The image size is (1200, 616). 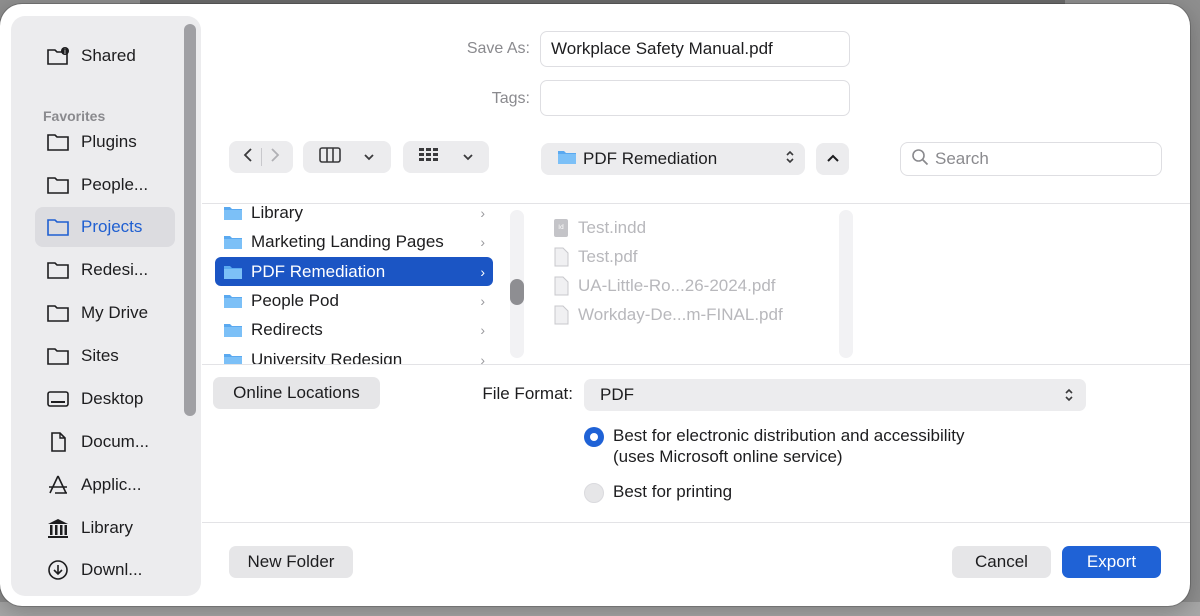 What do you see at coordinates (835, 395) in the screenshot?
I see `file-format-select: PDF` at bounding box center [835, 395].